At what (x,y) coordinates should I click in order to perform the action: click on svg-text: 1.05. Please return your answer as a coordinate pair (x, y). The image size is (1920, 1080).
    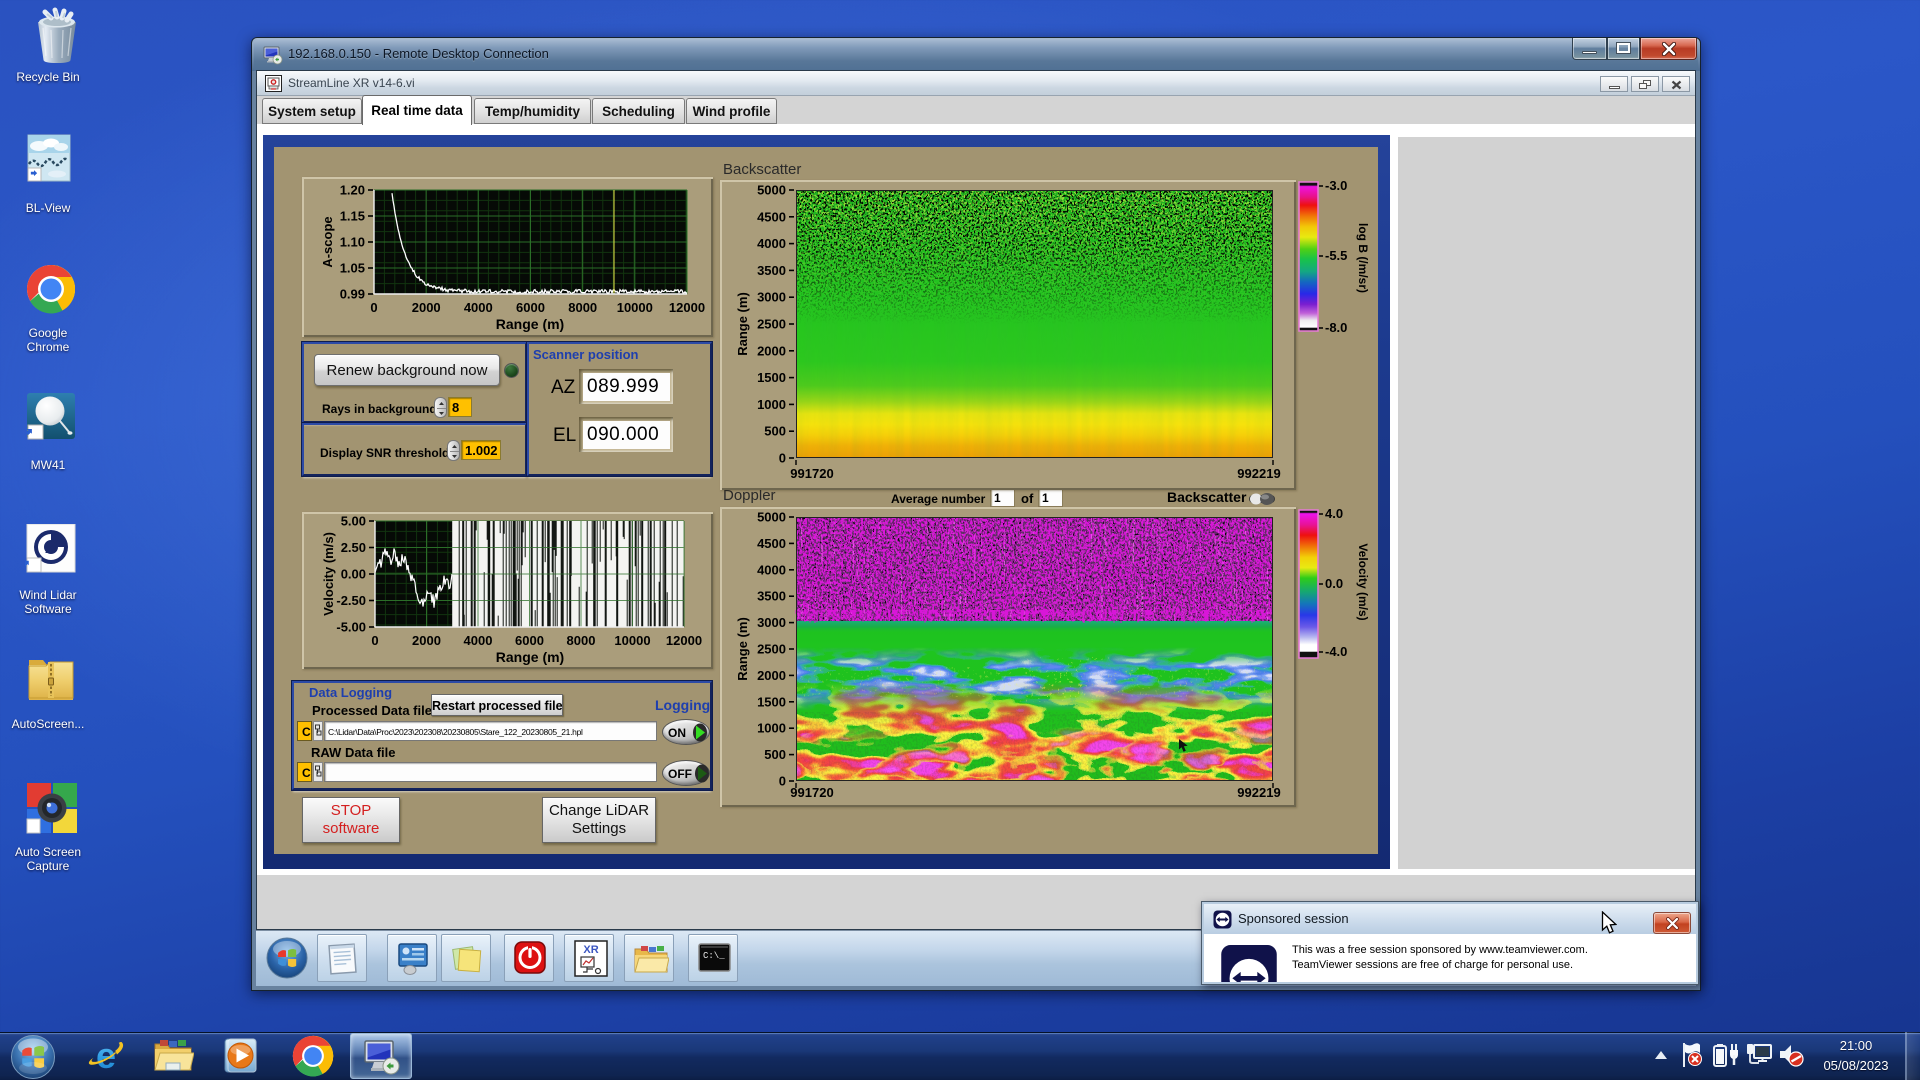
    Looking at the image, I should click on (352, 268).